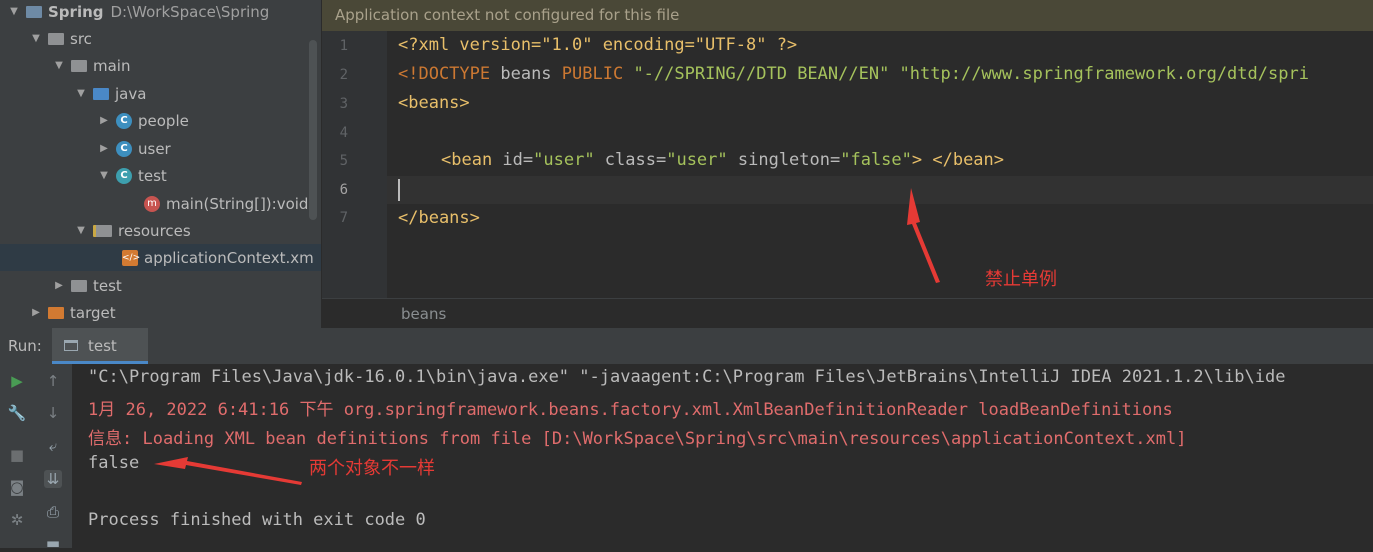  Describe the element at coordinates (17, 487) in the screenshot. I see `camera-icon: ◙` at that location.